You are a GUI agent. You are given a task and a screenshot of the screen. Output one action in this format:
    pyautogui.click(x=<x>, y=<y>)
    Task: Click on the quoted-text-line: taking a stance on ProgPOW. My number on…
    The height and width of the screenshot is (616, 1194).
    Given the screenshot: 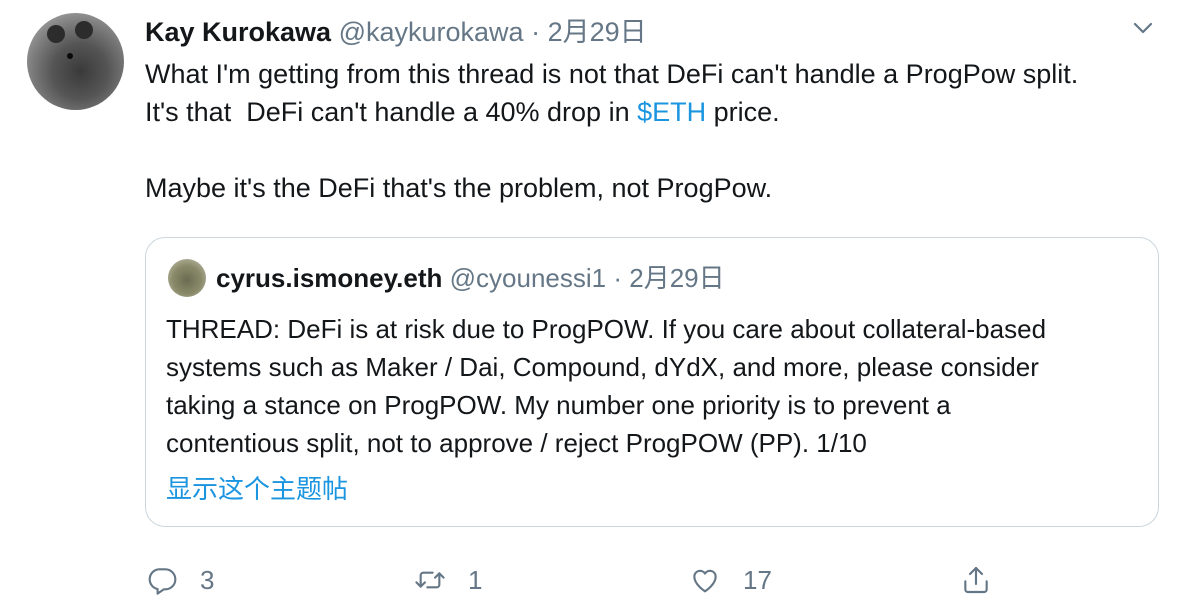 What is the action you would take?
    pyautogui.click(x=558, y=405)
    